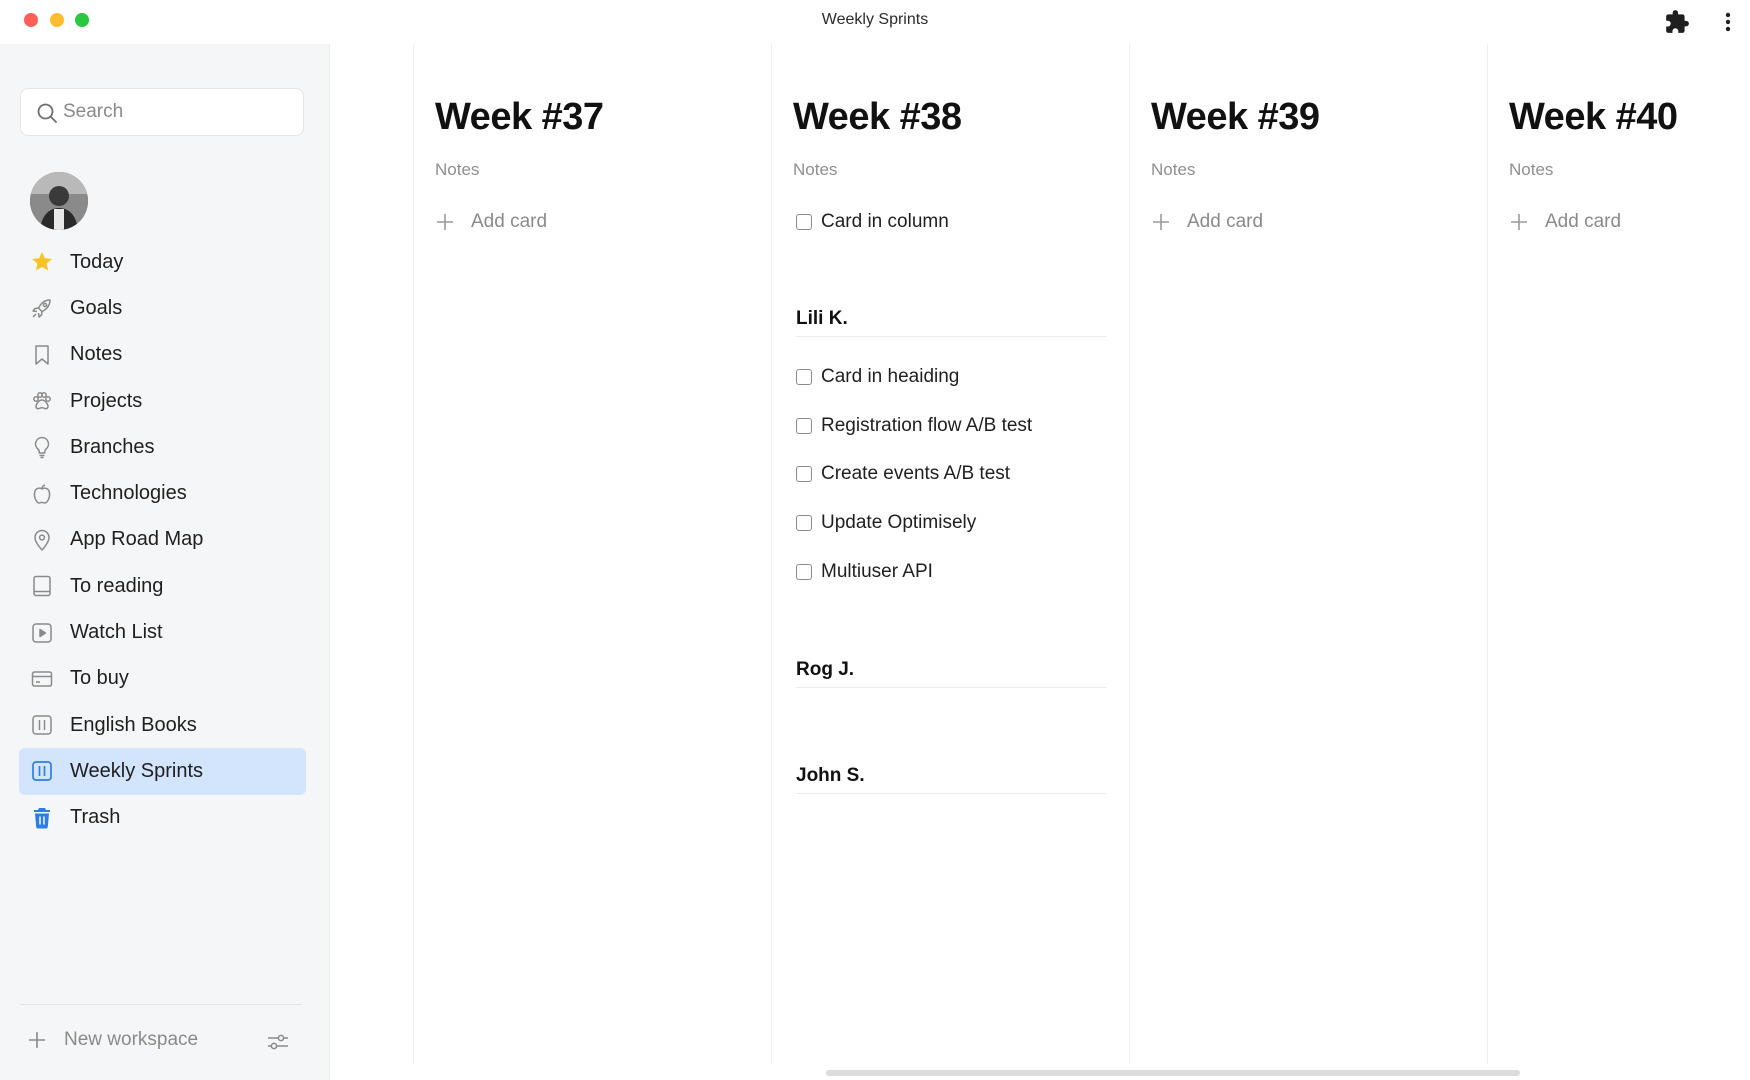  Describe the element at coordinates (162, 447) in the screenshot. I see `sidebar-item-branches: Branches` at that location.